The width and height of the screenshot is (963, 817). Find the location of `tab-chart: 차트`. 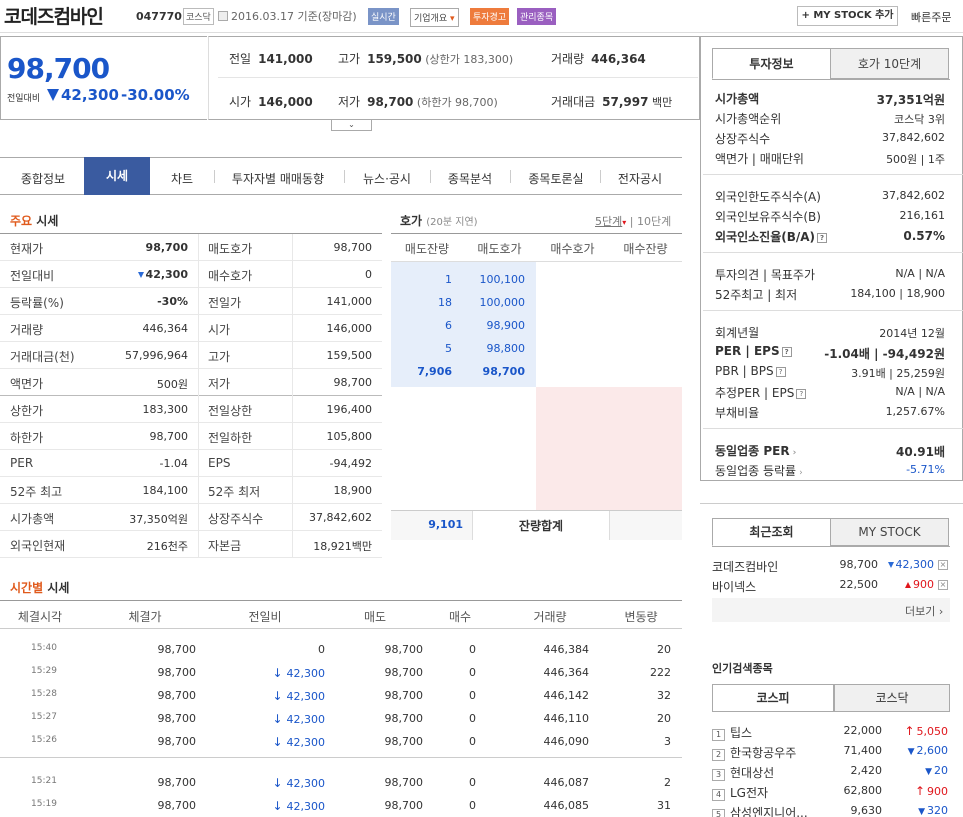

tab-chart: 차트 is located at coordinates (182, 178).